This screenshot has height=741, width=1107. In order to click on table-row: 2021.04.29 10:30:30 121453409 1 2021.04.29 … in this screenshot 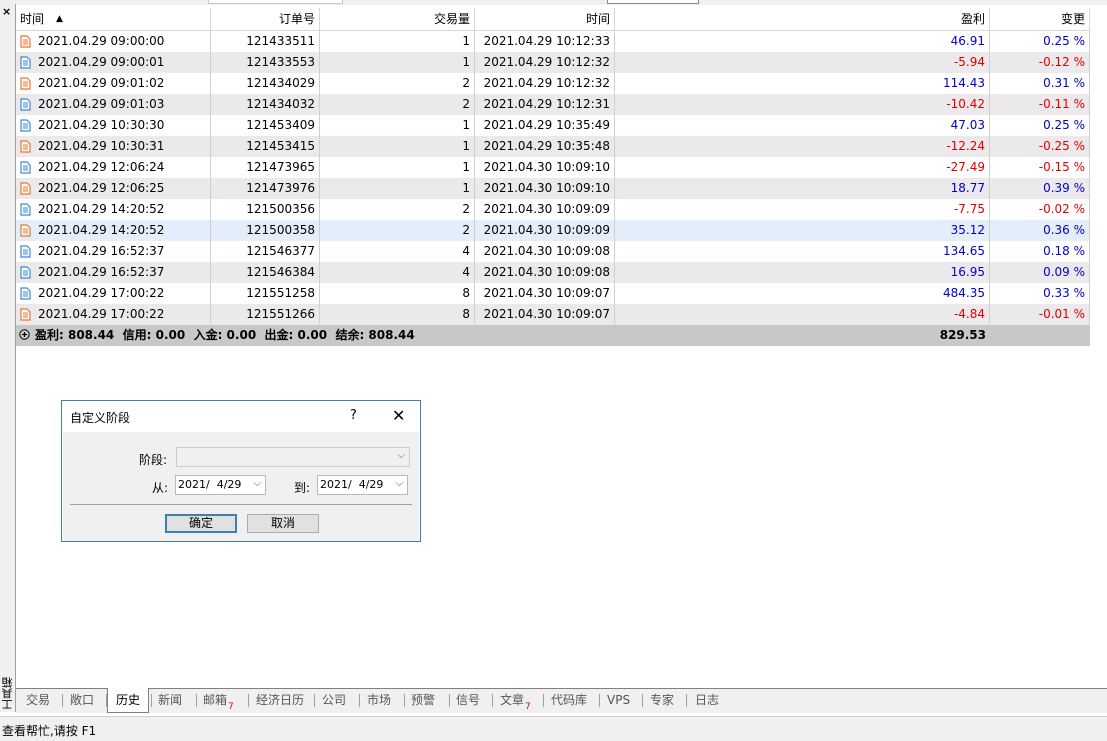, I will do `click(553, 125)`.